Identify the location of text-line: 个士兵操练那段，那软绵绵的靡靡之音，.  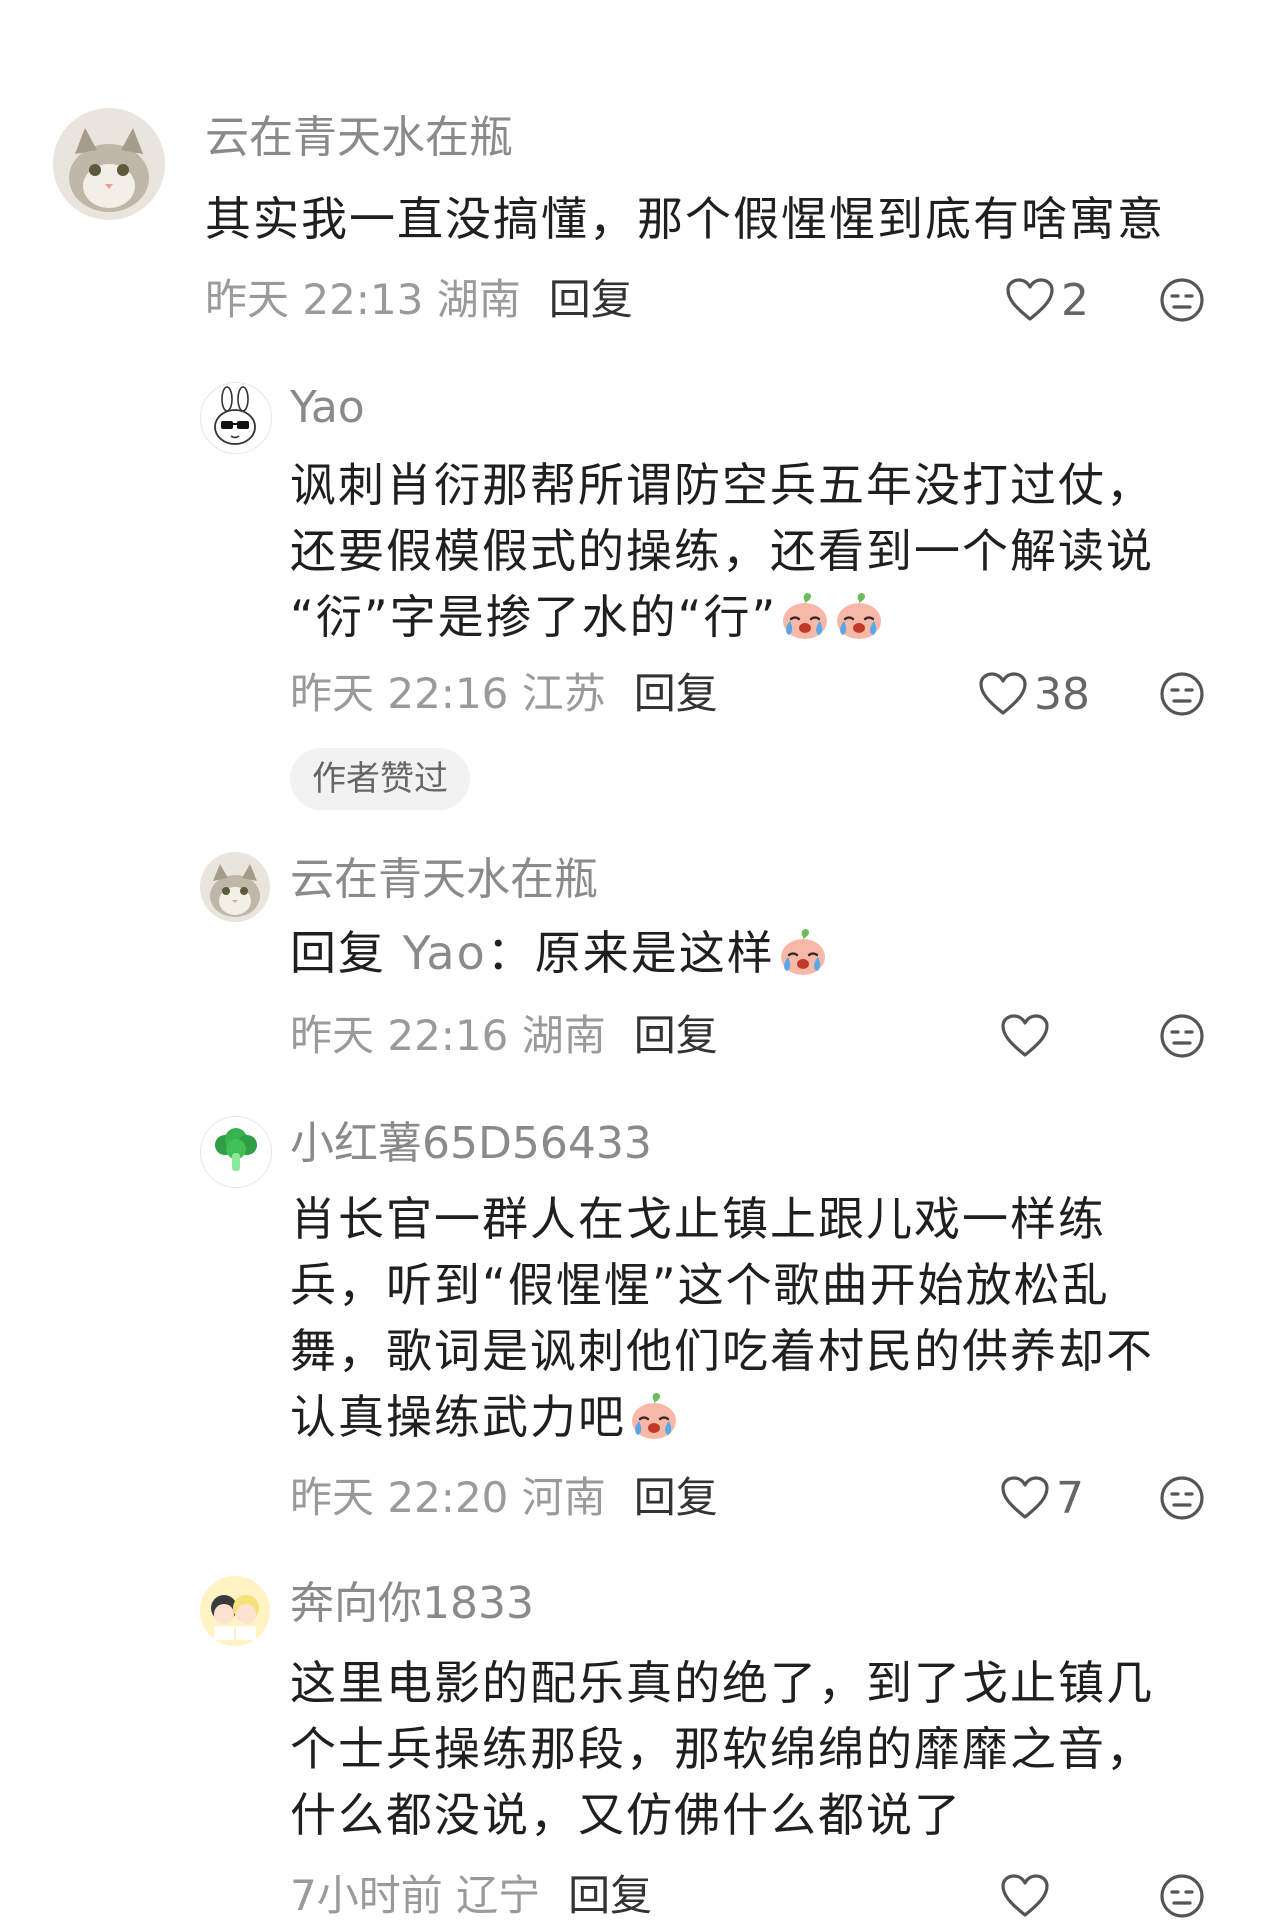
(722, 1749).